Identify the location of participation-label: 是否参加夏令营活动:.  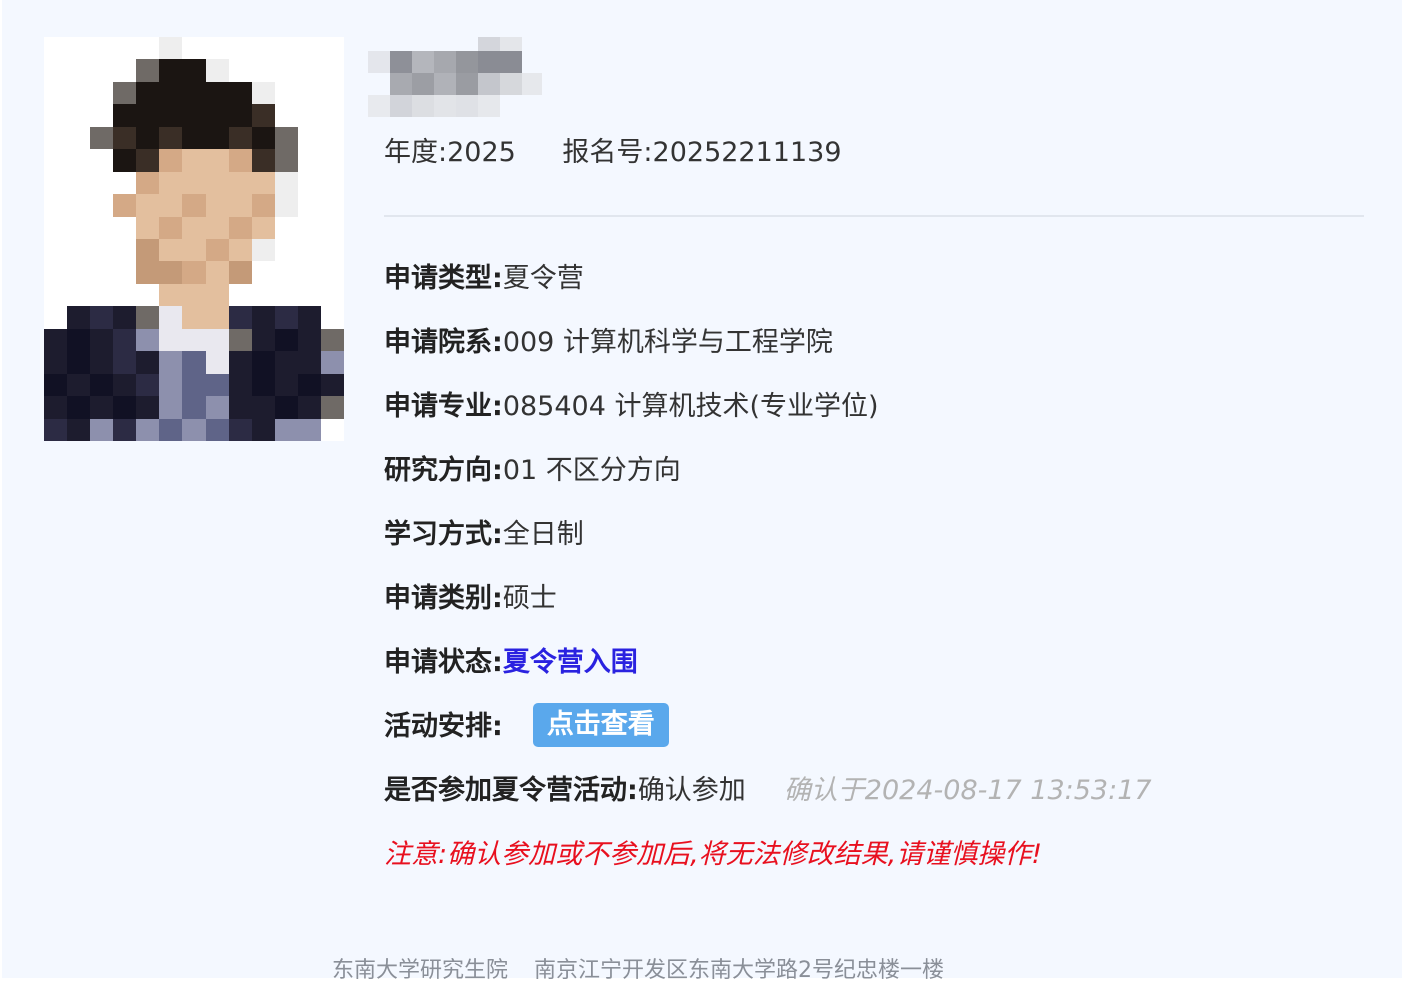
(511, 790).